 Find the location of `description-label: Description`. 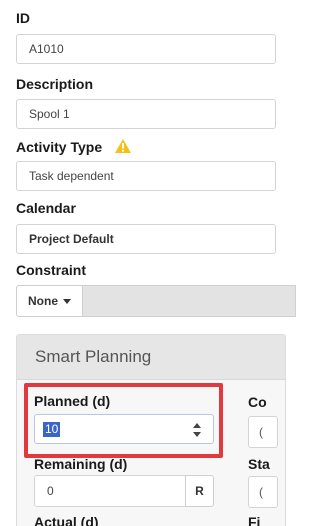

description-label: Description is located at coordinates (55, 84).